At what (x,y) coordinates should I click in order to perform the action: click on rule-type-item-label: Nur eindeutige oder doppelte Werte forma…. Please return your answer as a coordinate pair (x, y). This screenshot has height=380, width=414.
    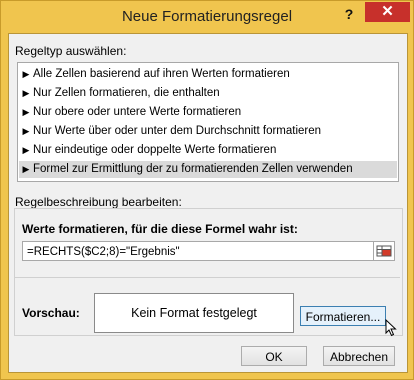
    Looking at the image, I should click on (155, 150).